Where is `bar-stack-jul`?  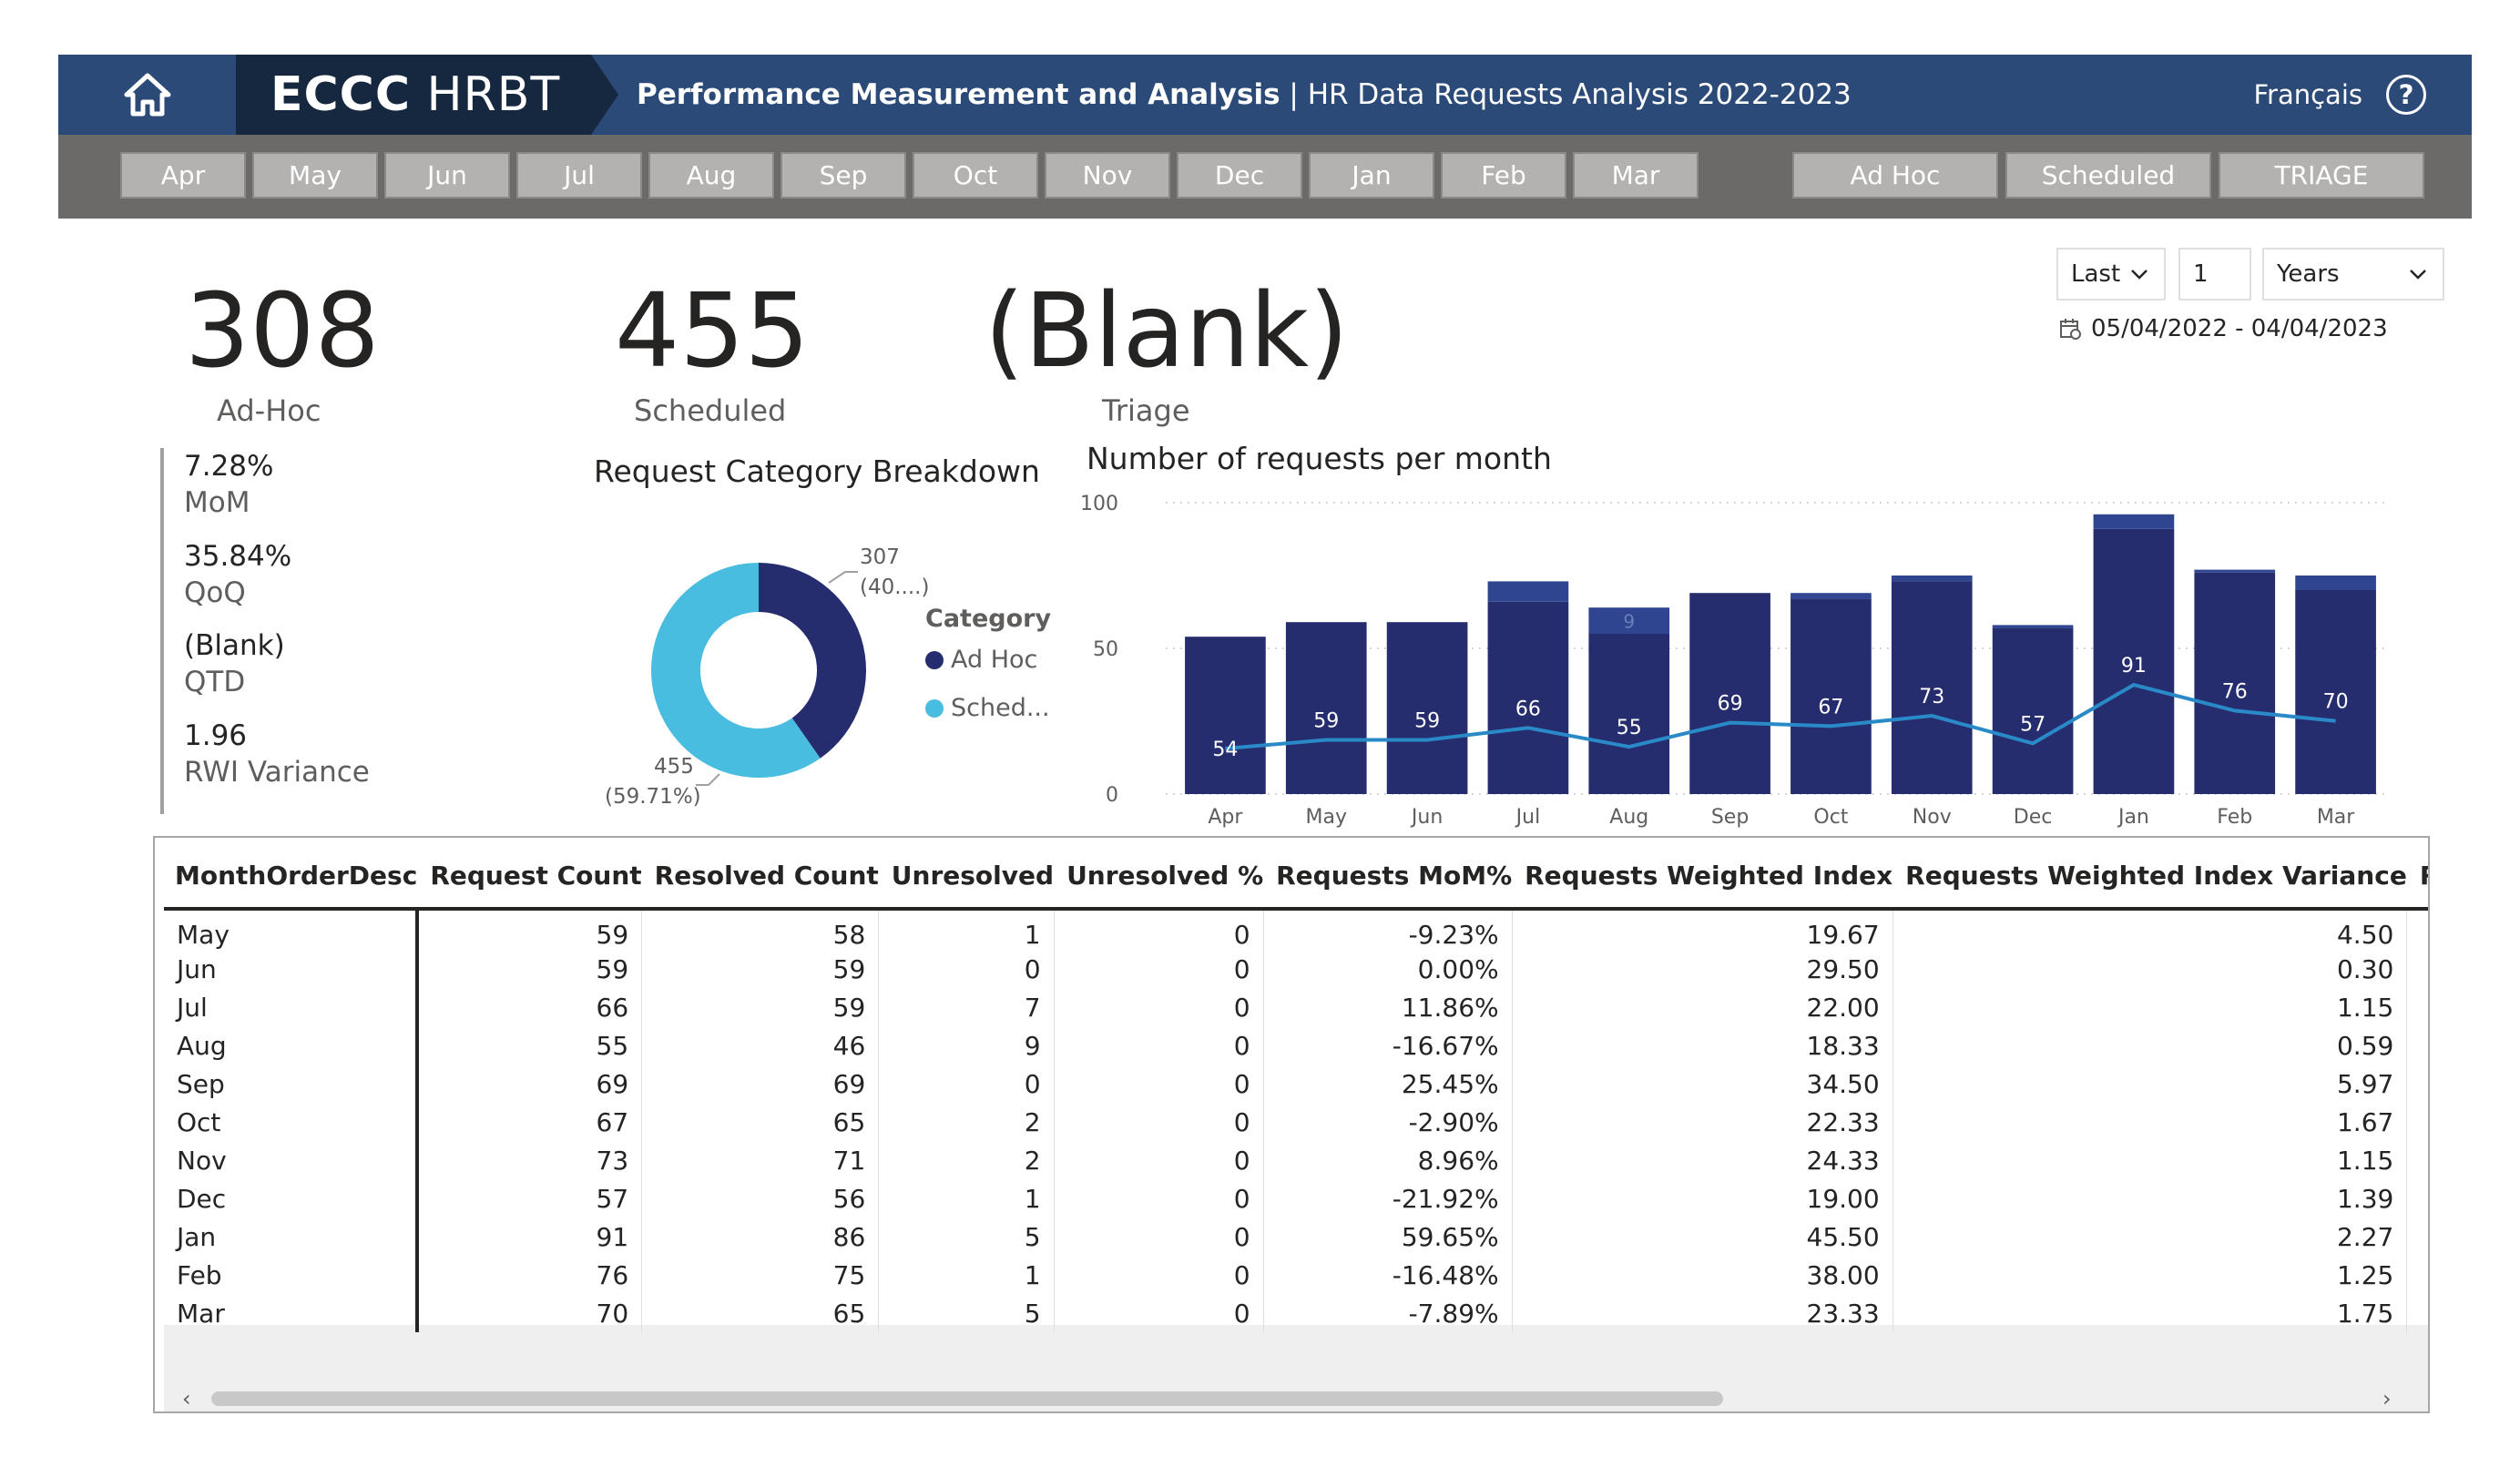 bar-stack-jul is located at coordinates (1528, 592).